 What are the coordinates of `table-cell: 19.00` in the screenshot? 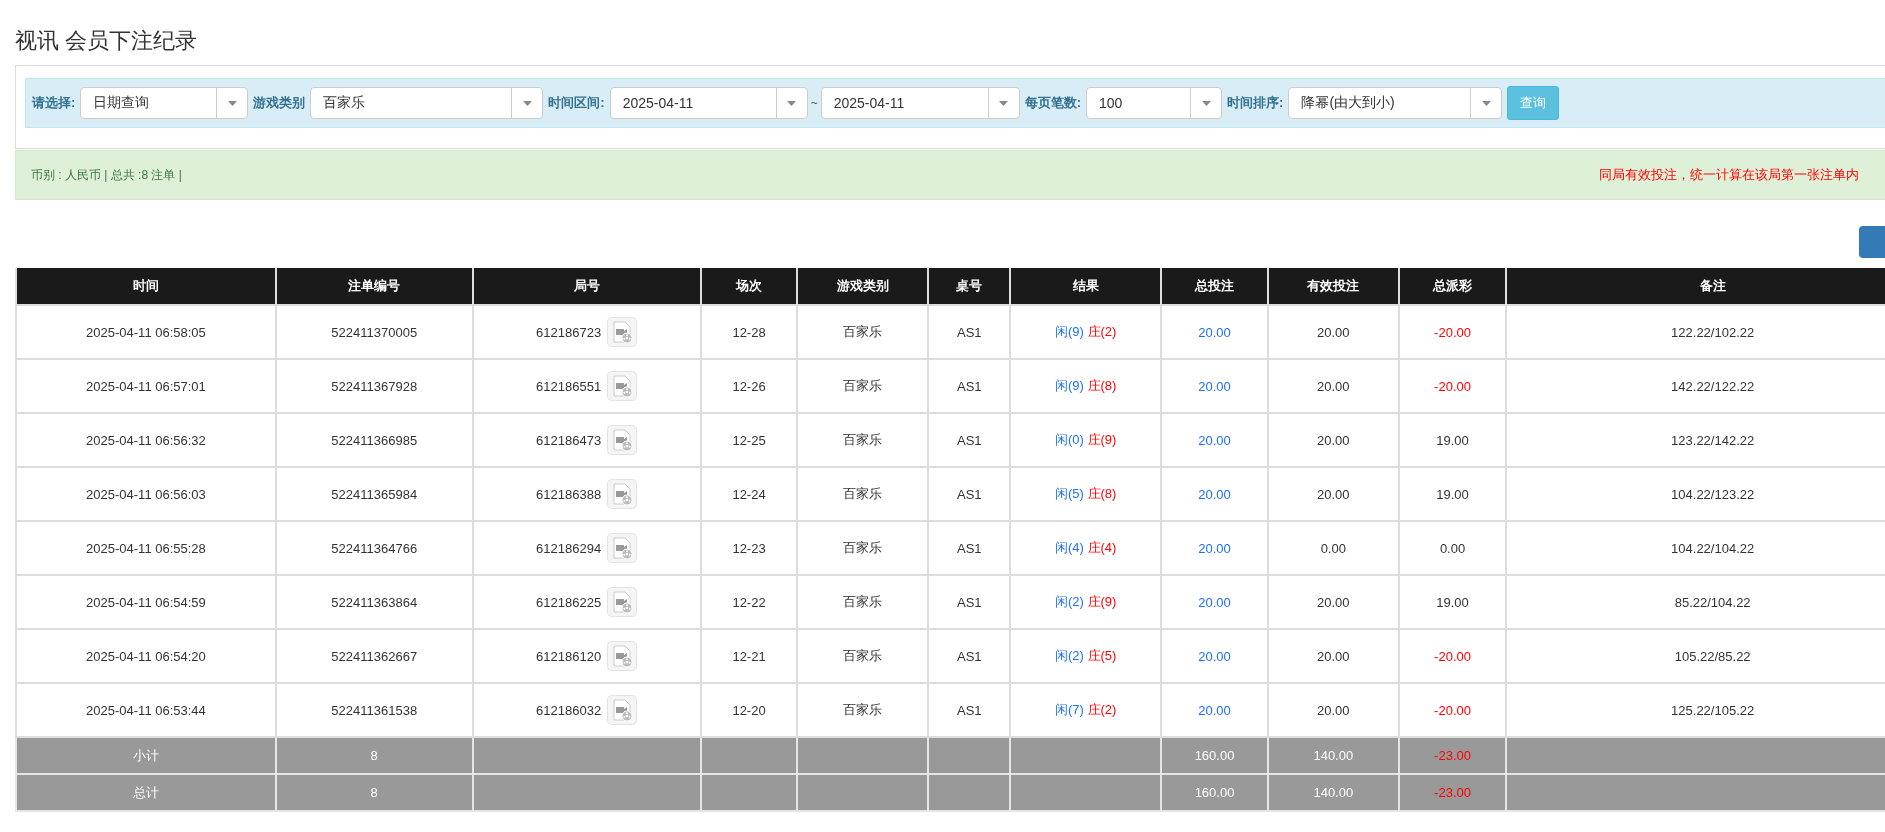 It's located at (1452, 602).